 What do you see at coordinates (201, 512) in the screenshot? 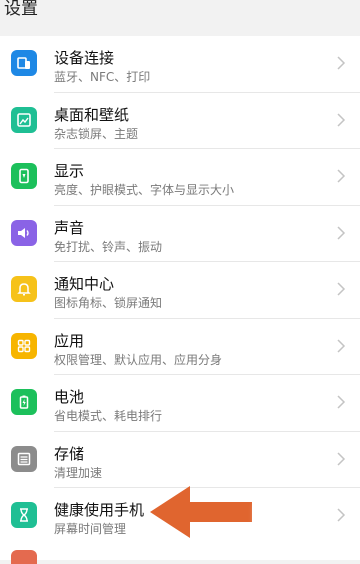
I see `pointer-arrow-annotation` at bounding box center [201, 512].